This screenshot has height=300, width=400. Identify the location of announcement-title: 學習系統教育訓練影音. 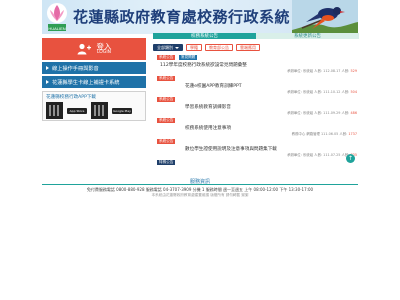
(208, 107).